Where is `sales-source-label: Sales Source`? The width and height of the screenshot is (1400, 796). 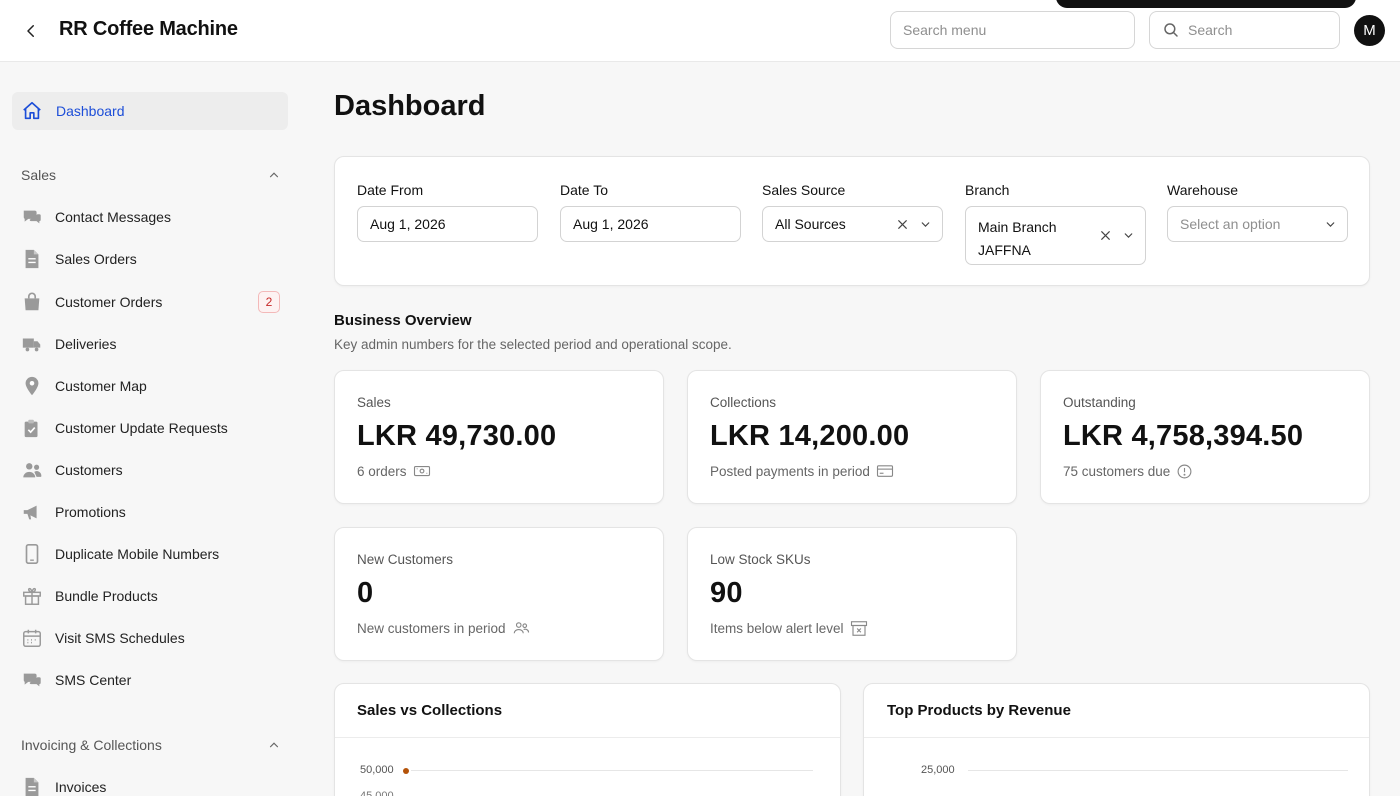 sales-source-label: Sales Source is located at coordinates (804, 190).